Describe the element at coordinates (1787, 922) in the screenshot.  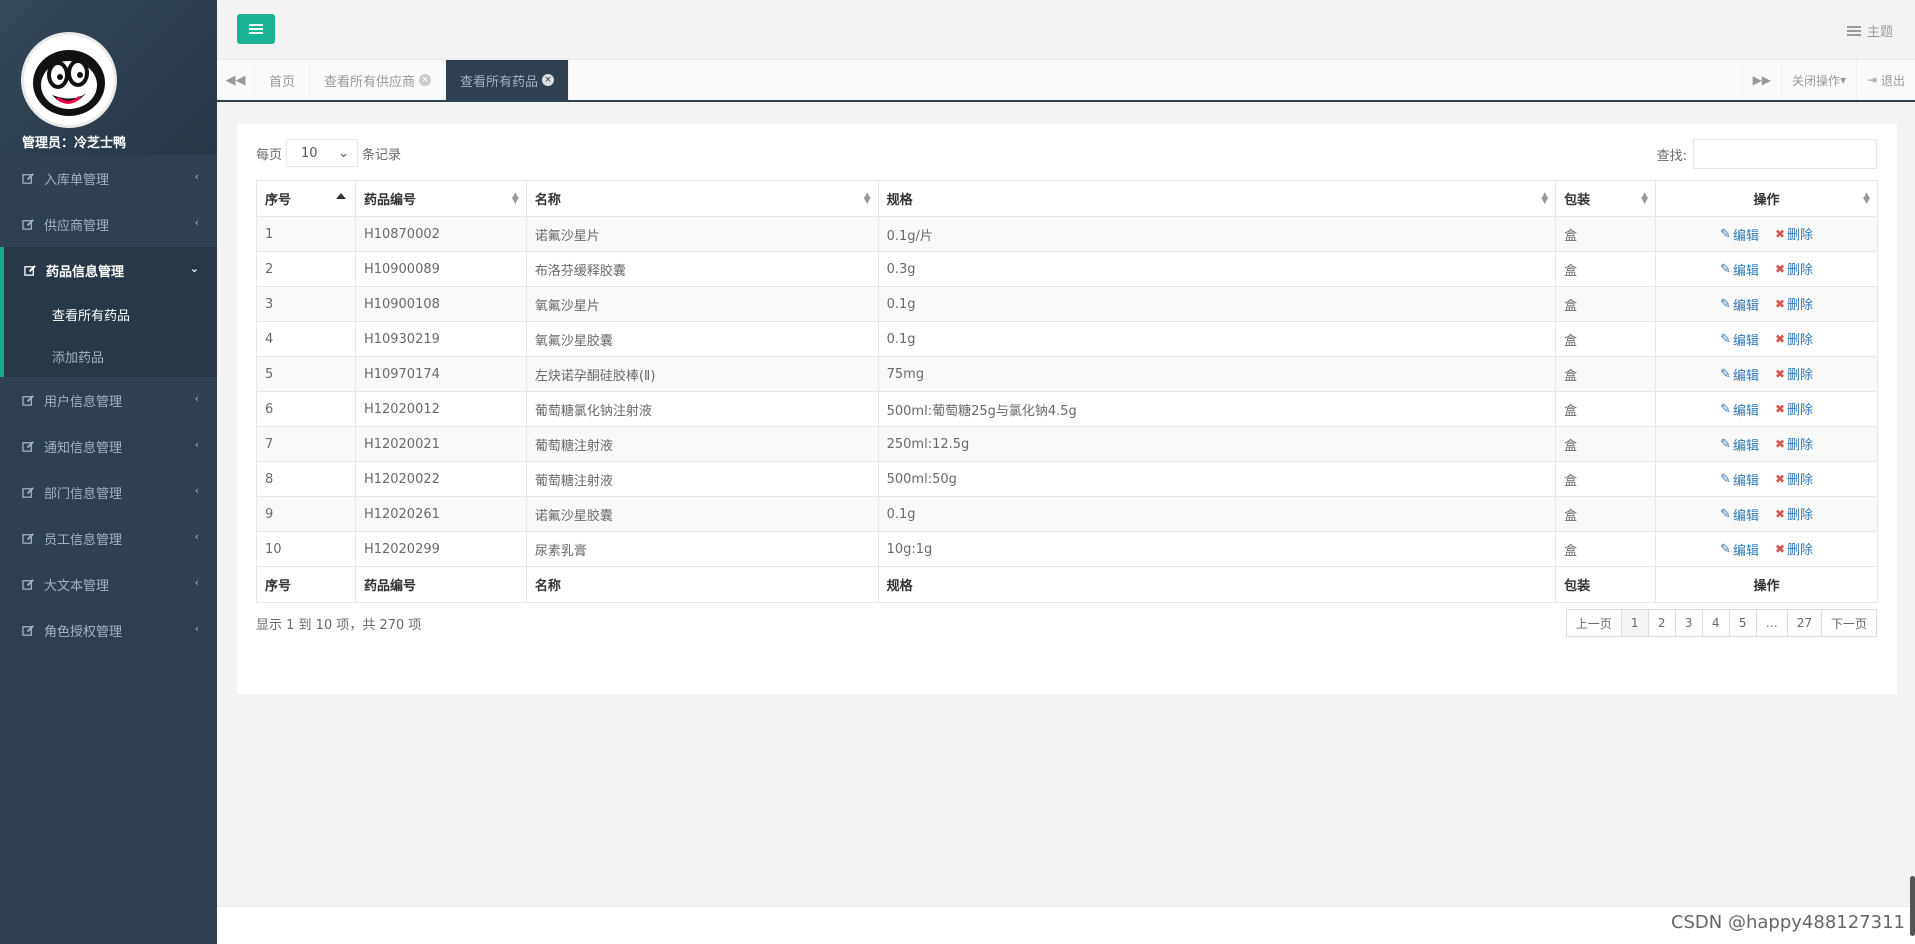
I see `watermark: CSDN @happy488127311` at that location.